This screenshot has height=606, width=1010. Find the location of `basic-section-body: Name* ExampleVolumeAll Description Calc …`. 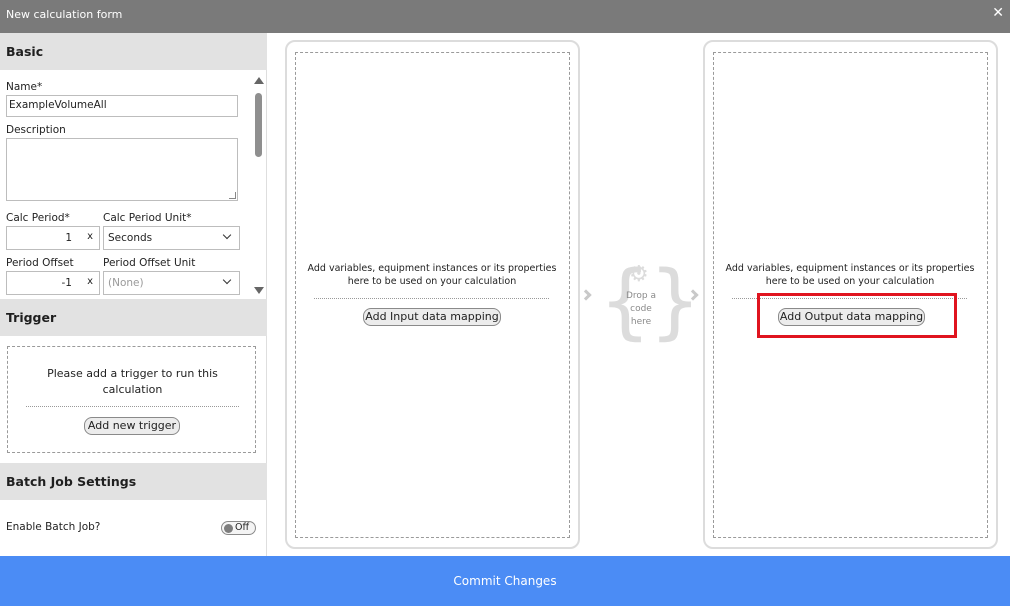

basic-section-body: Name* ExampleVolumeAll Description Calc … is located at coordinates (133, 184).